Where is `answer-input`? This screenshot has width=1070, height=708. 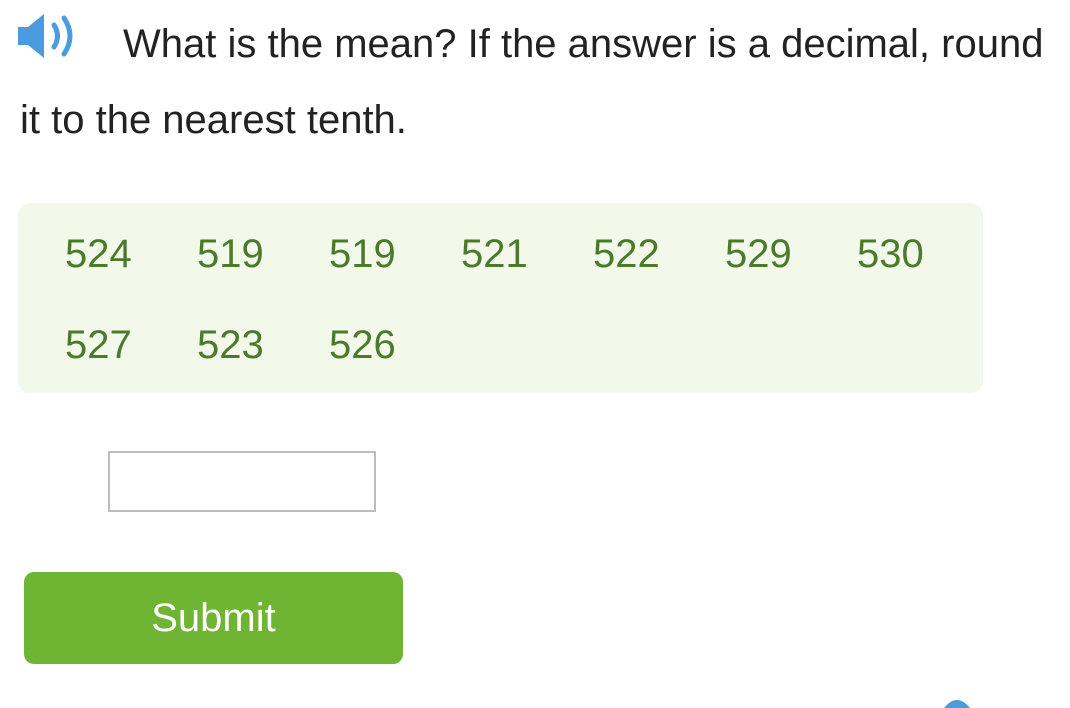 answer-input is located at coordinates (242, 481).